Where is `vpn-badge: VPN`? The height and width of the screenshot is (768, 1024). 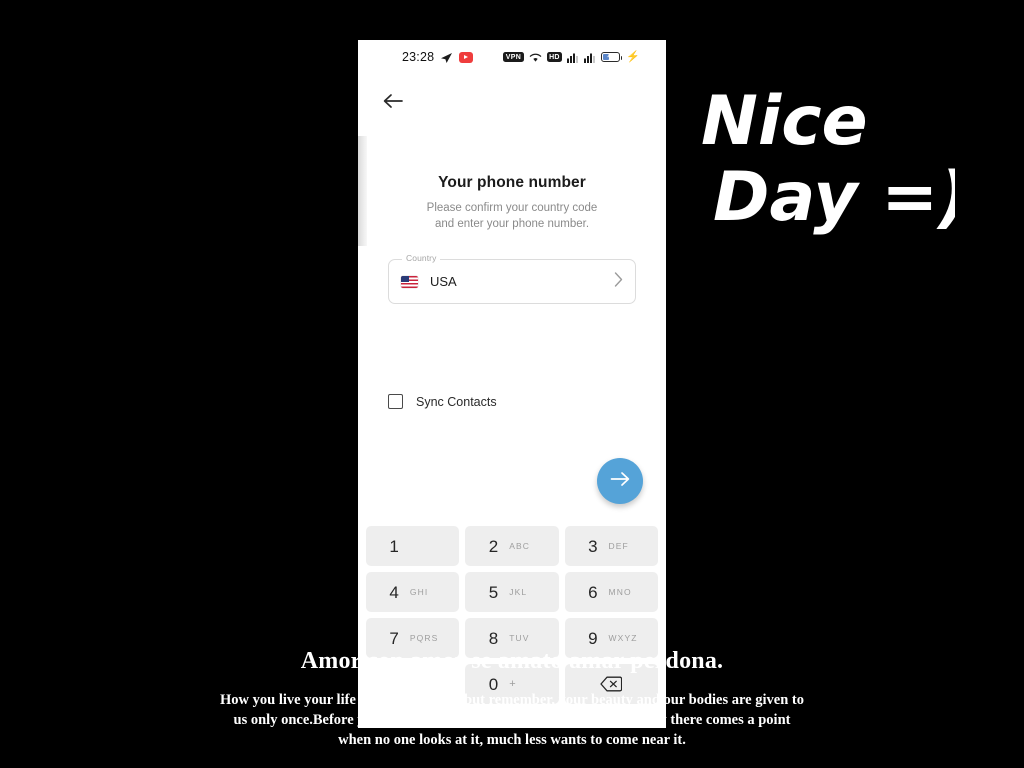 vpn-badge: VPN is located at coordinates (513, 57).